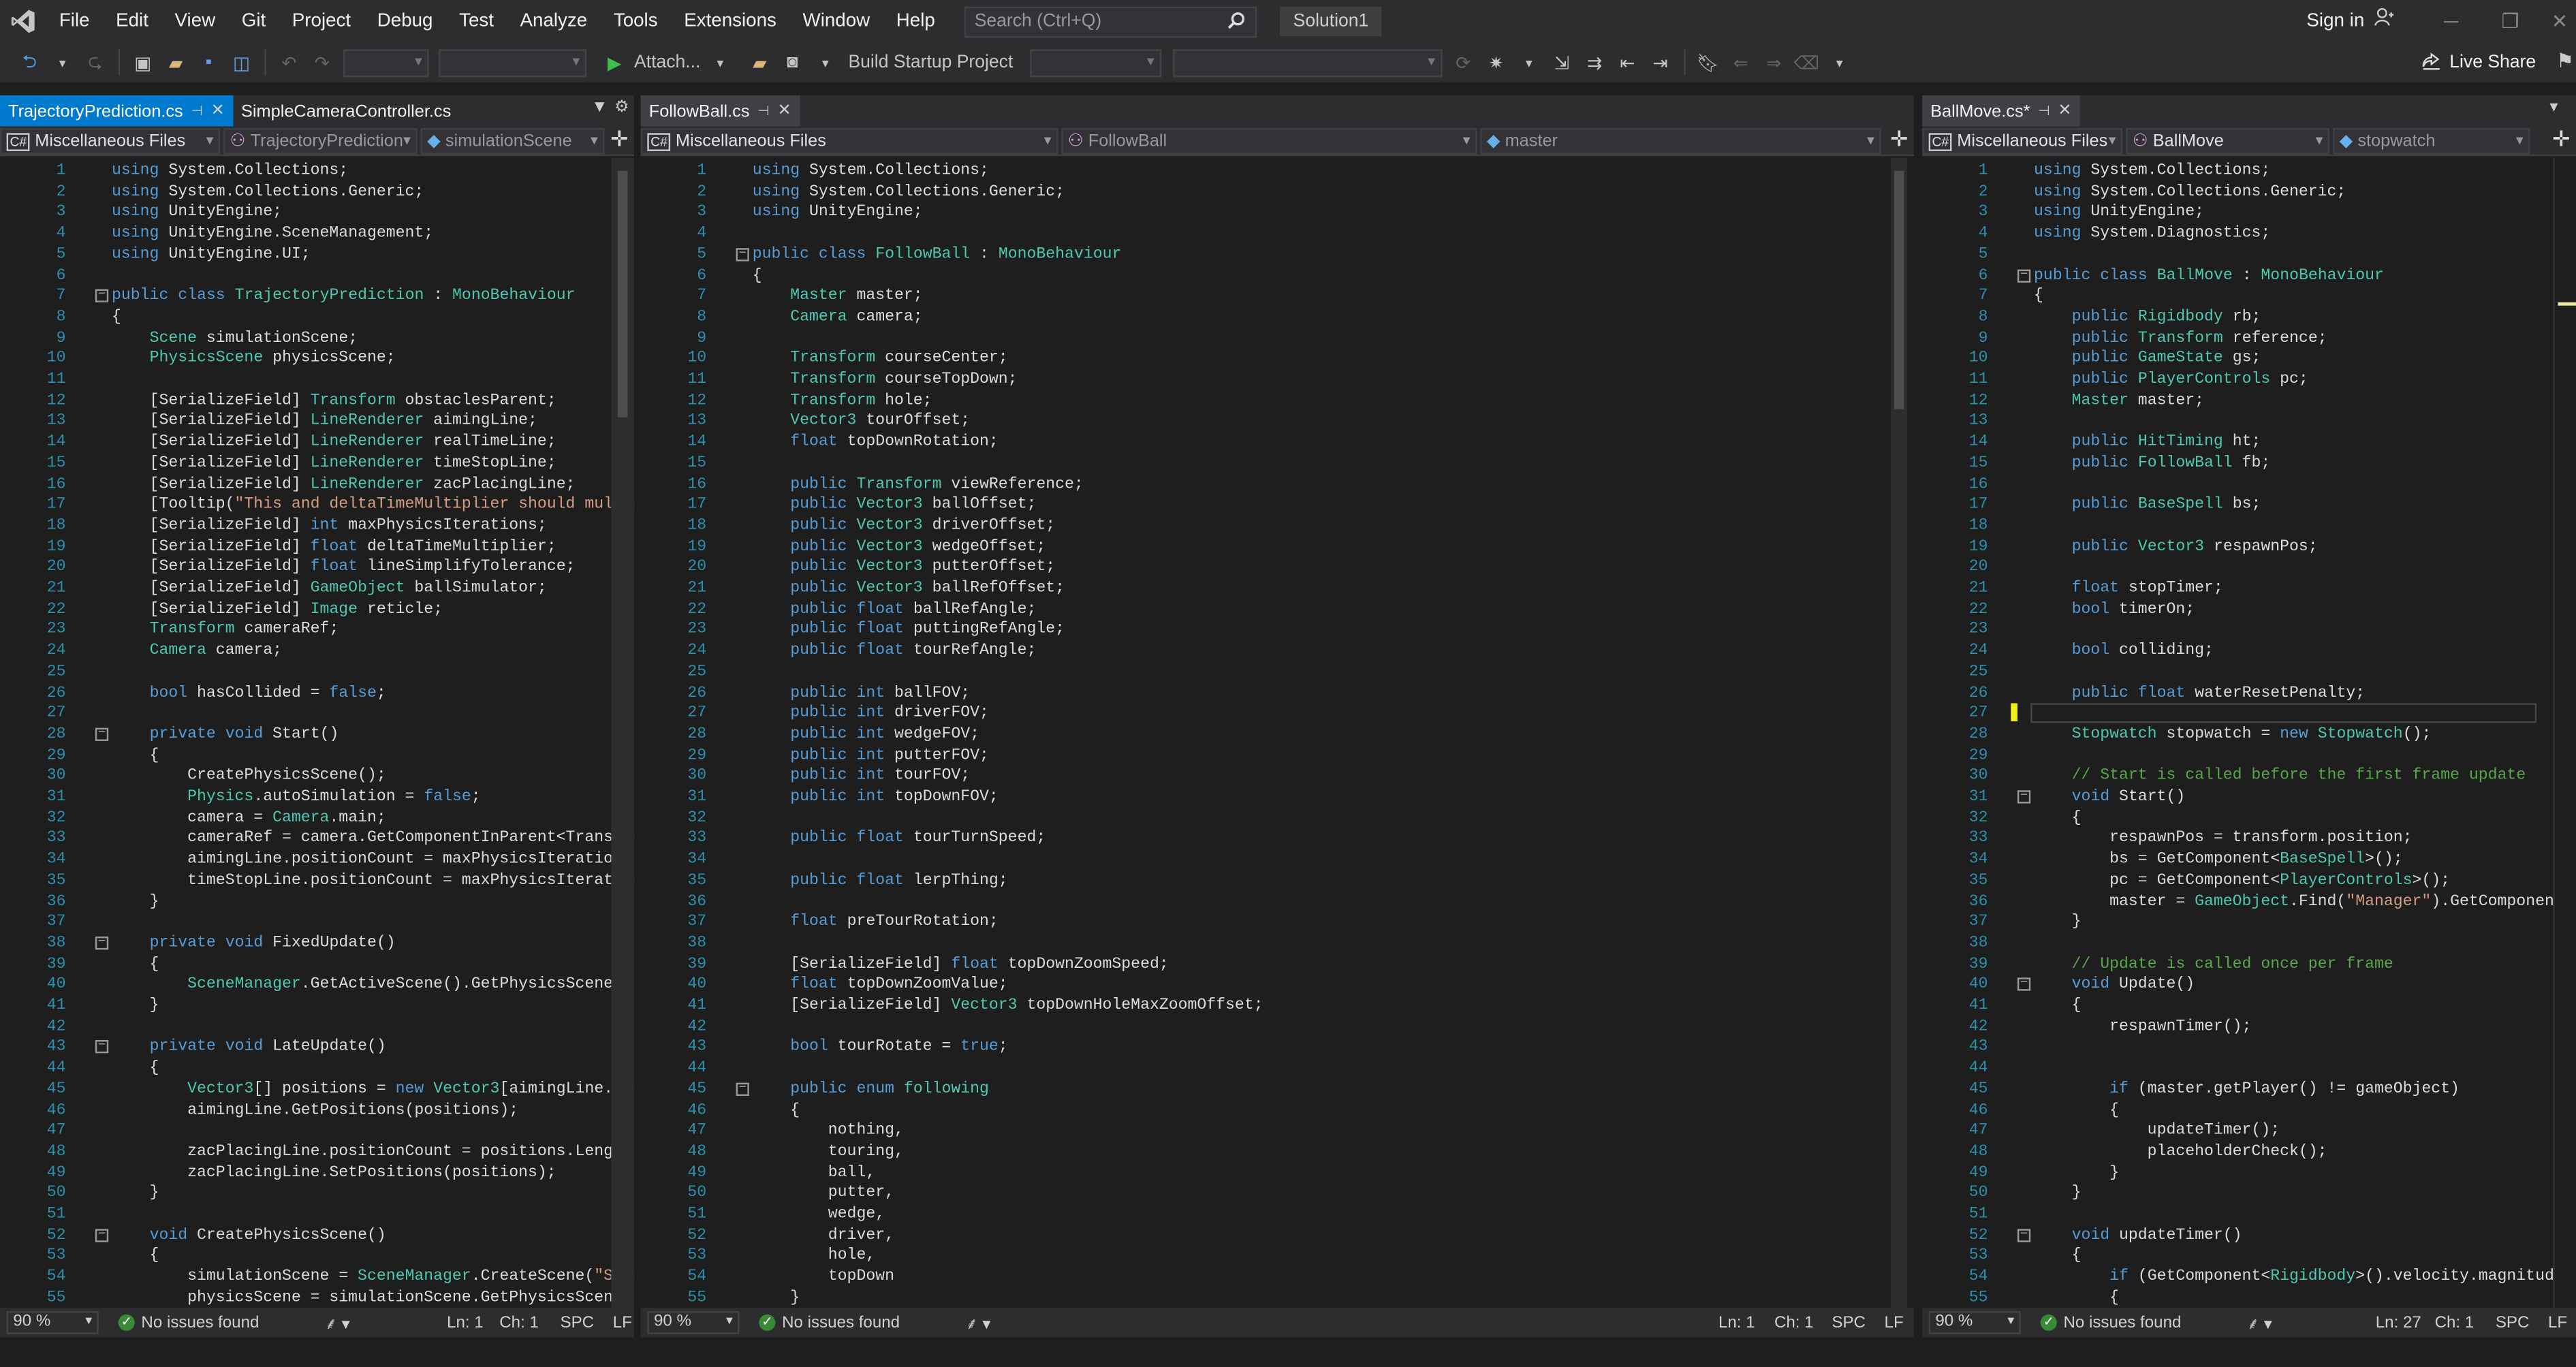 The image size is (2576, 1367). Describe the element at coordinates (1277, 715) in the screenshot. I see `code-line: 27 public int driverFOV;` at that location.